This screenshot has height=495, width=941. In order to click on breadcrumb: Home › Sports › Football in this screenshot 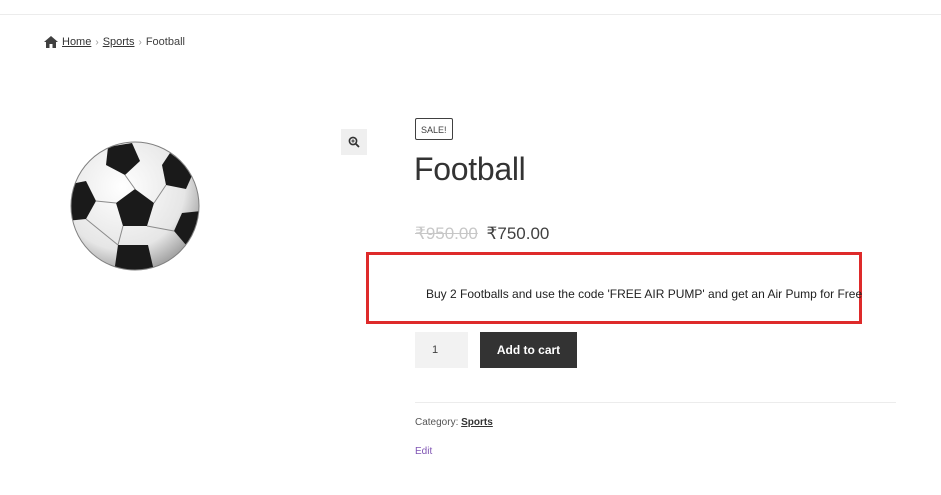, I will do `click(114, 42)`.